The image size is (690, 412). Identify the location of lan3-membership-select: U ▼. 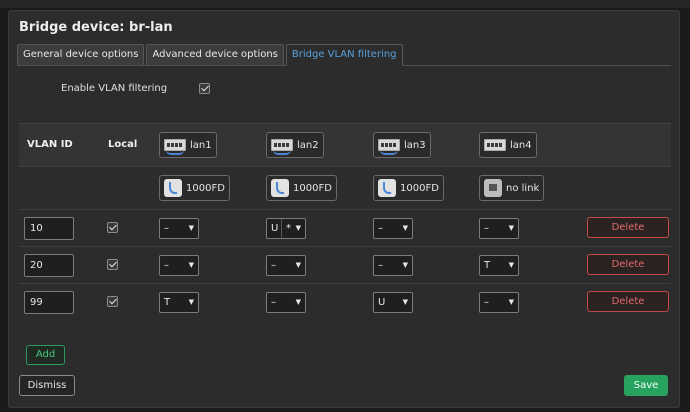
(393, 302).